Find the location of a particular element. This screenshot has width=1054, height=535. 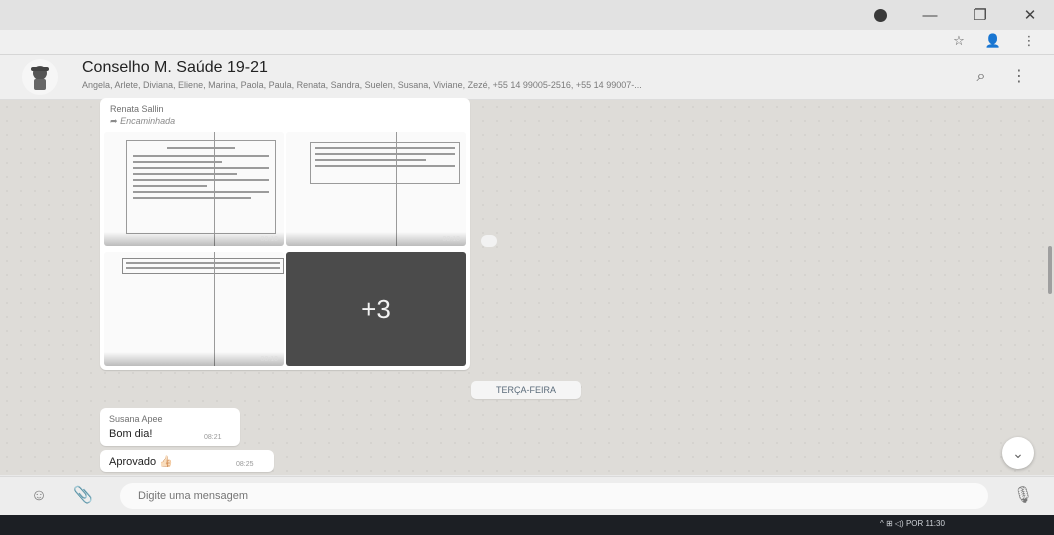

more-images-count: +3 is located at coordinates (376, 308).